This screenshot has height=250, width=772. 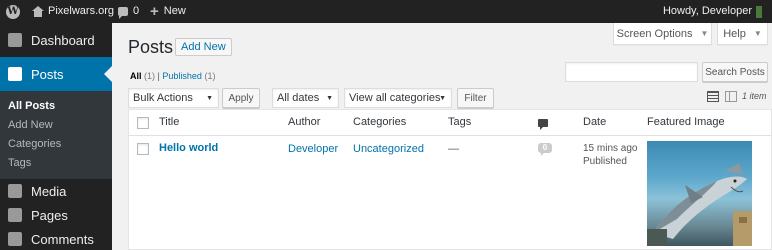 I want to click on submenu-all-posts: All Posts, so click(x=56, y=106).